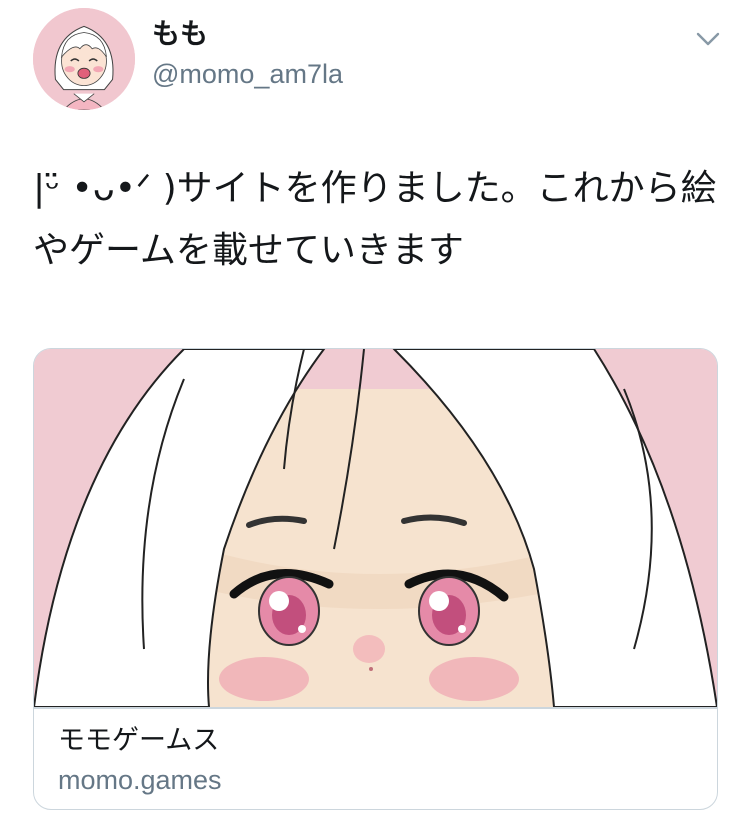  What do you see at coordinates (708, 39) in the screenshot?
I see `chevron-down-icon` at bounding box center [708, 39].